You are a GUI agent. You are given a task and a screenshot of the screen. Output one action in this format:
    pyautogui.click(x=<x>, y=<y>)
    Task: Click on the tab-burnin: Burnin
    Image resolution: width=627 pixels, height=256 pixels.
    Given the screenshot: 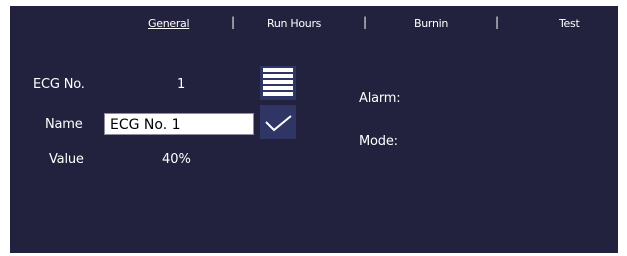 What is the action you would take?
    pyautogui.click(x=431, y=23)
    